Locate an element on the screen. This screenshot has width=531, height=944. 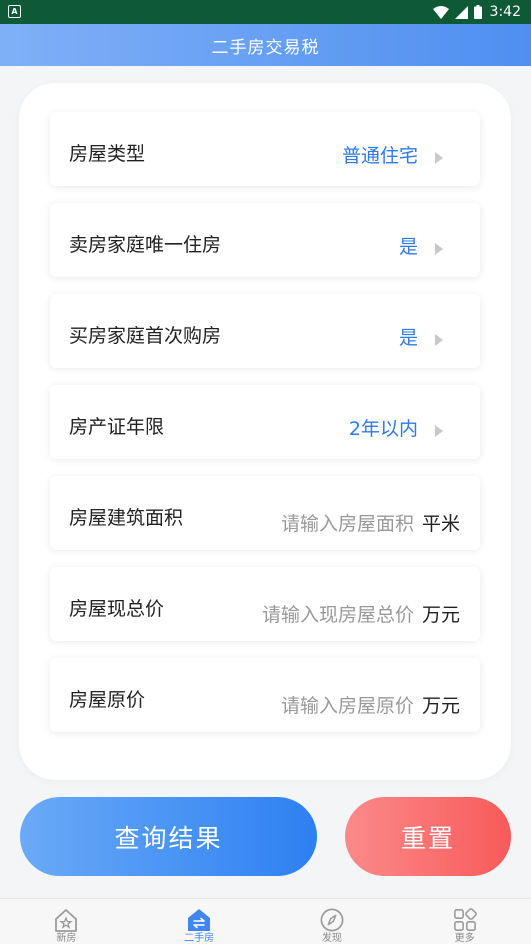
current-price-row: 房屋现总价 万元 is located at coordinates (265, 604).